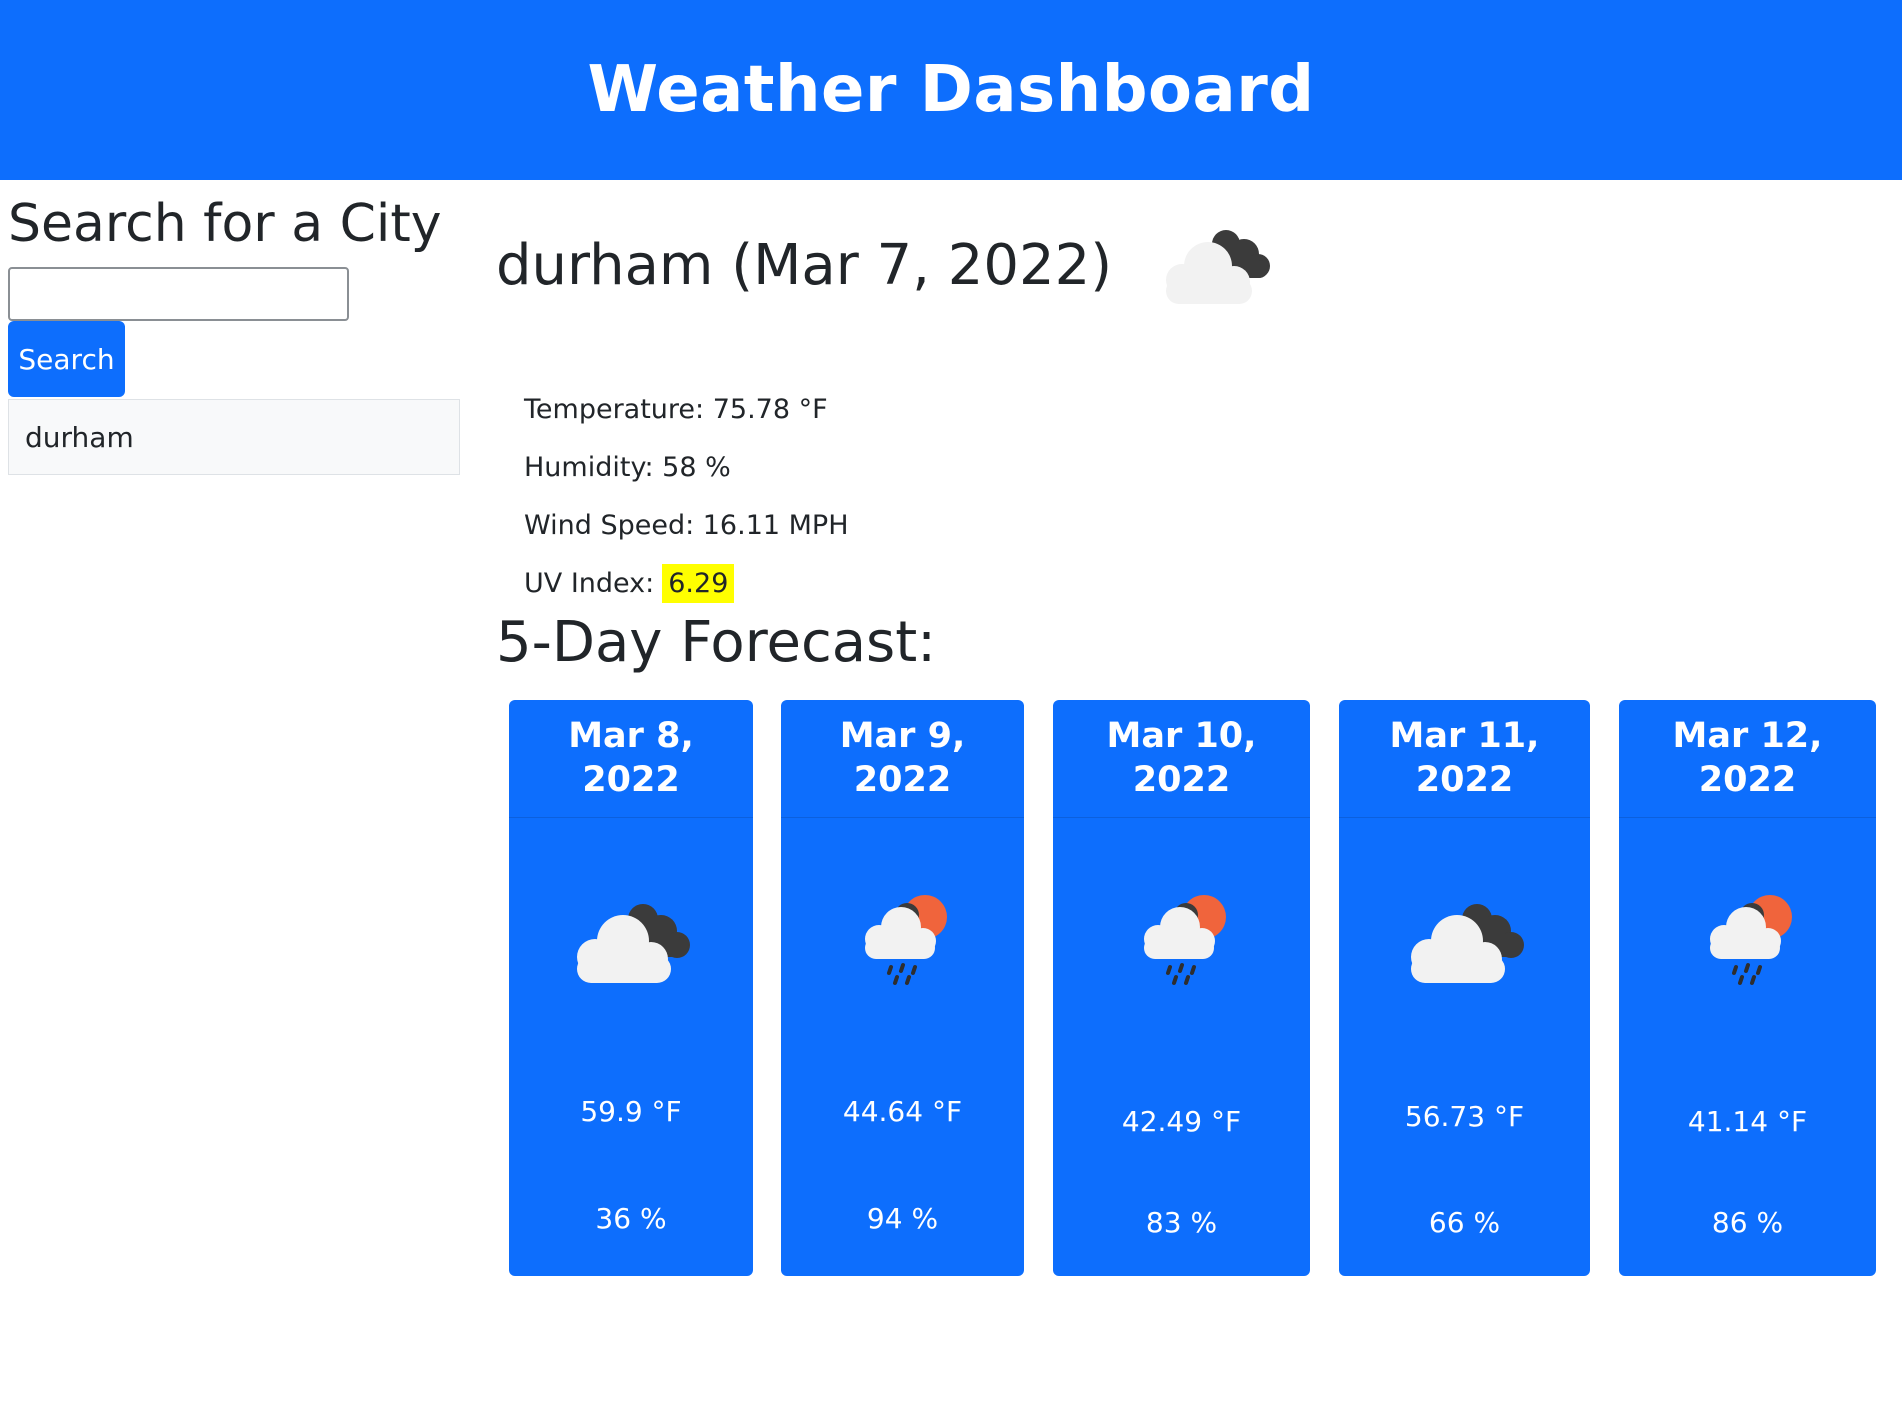 This screenshot has height=1411, width=1902. I want to click on uv-index-value: 6.29, so click(698, 583).